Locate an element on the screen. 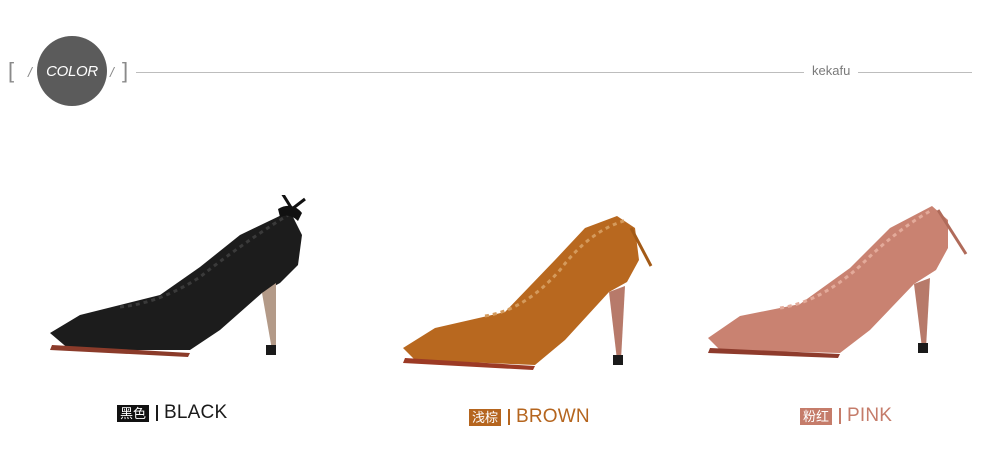 The height and width of the screenshot is (473, 990). color-badge: COLOR is located at coordinates (72, 71).